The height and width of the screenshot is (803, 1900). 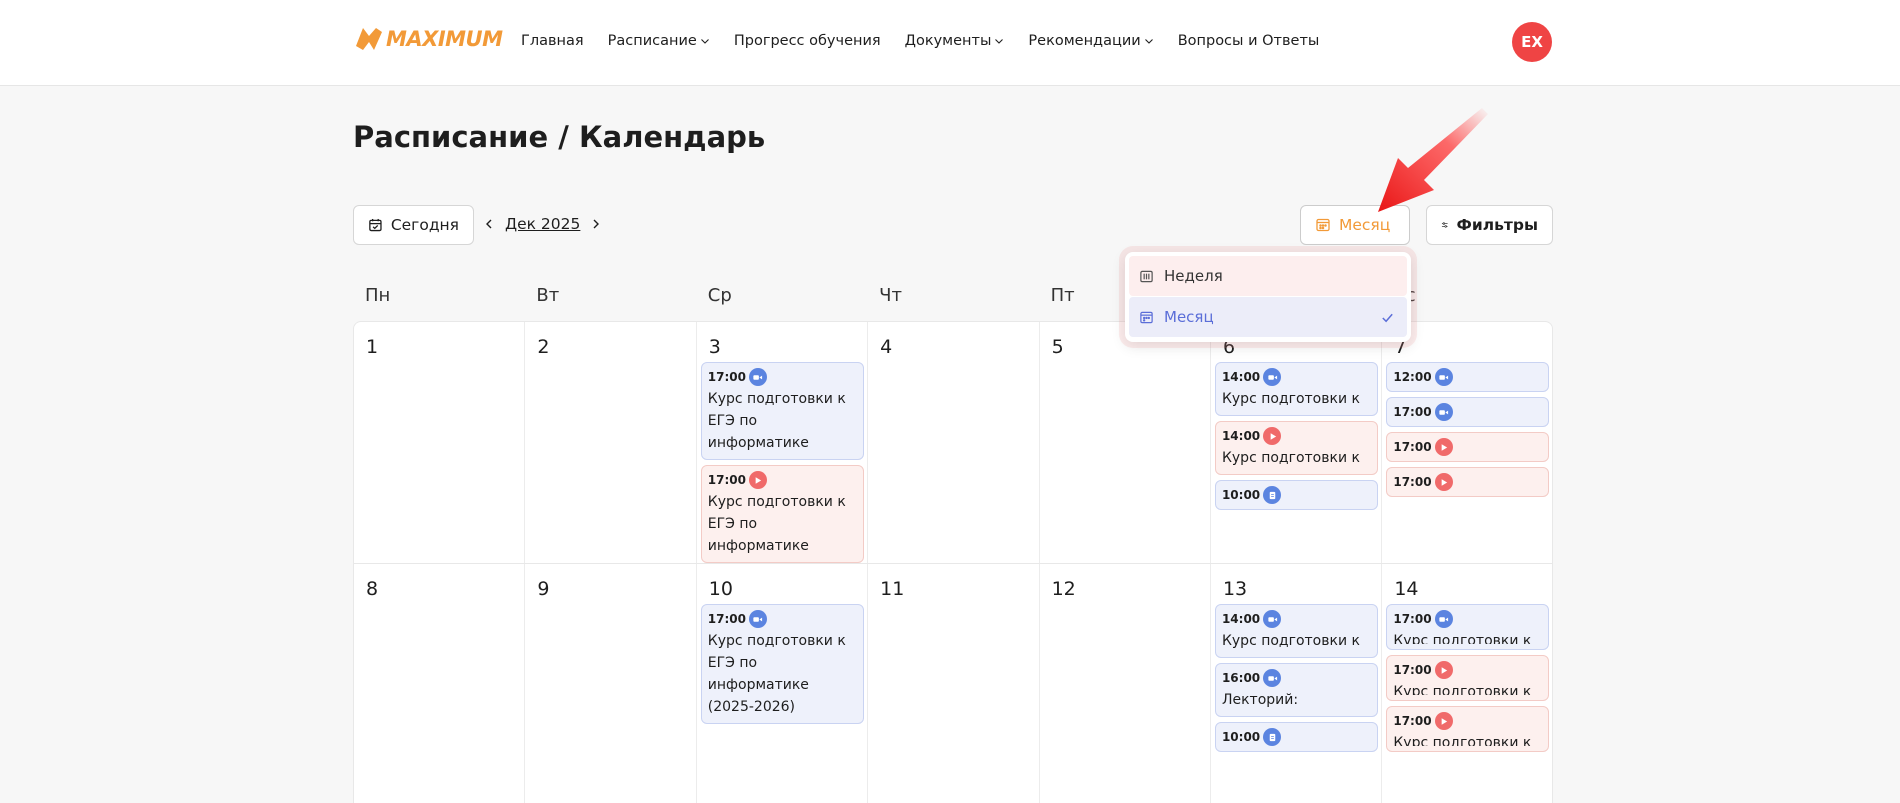 What do you see at coordinates (1323, 225) in the screenshot?
I see `calendar-grid-icon` at bounding box center [1323, 225].